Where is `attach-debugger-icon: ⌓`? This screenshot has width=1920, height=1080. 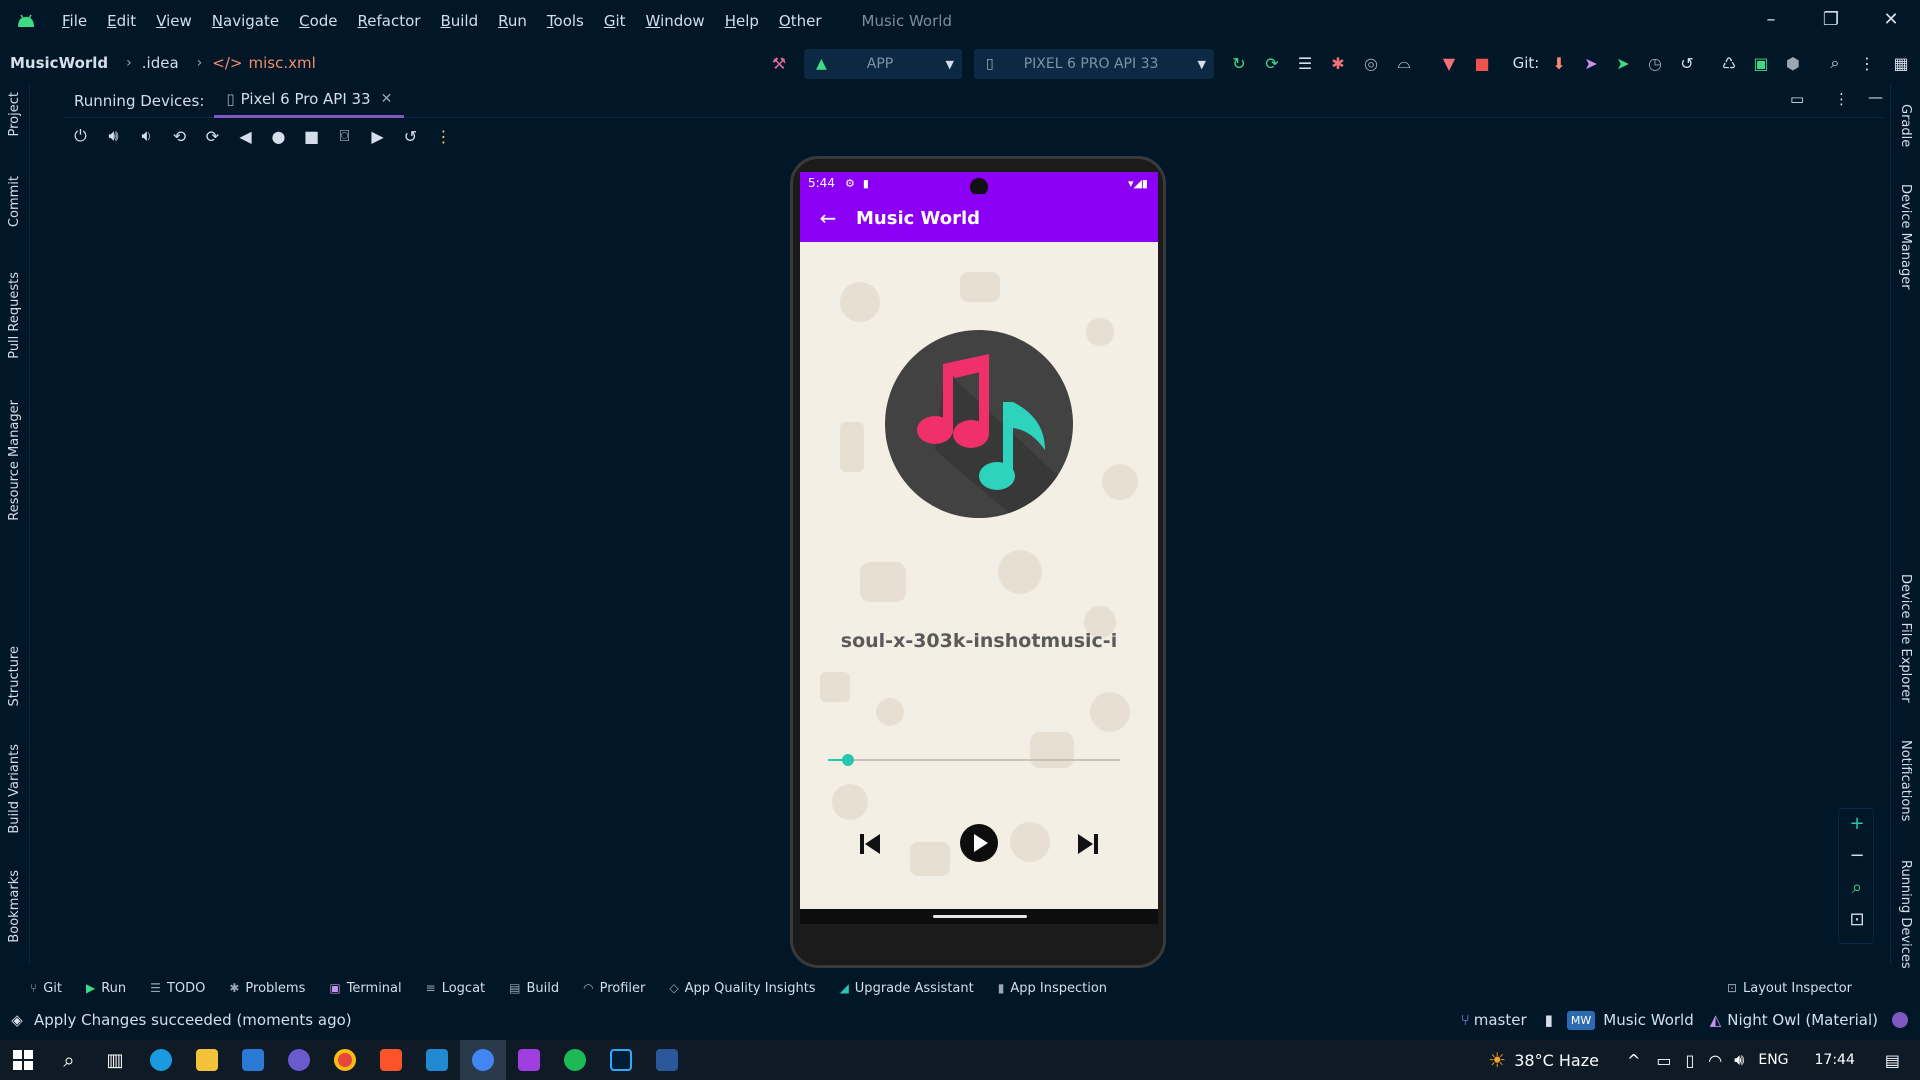
attach-debugger-icon: ⌓ is located at coordinates (1404, 63).